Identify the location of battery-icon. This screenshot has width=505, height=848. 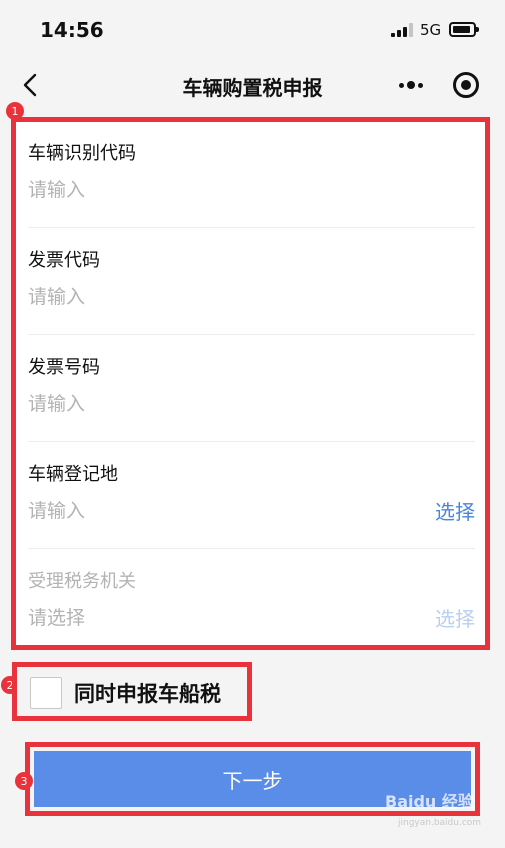
(464, 29).